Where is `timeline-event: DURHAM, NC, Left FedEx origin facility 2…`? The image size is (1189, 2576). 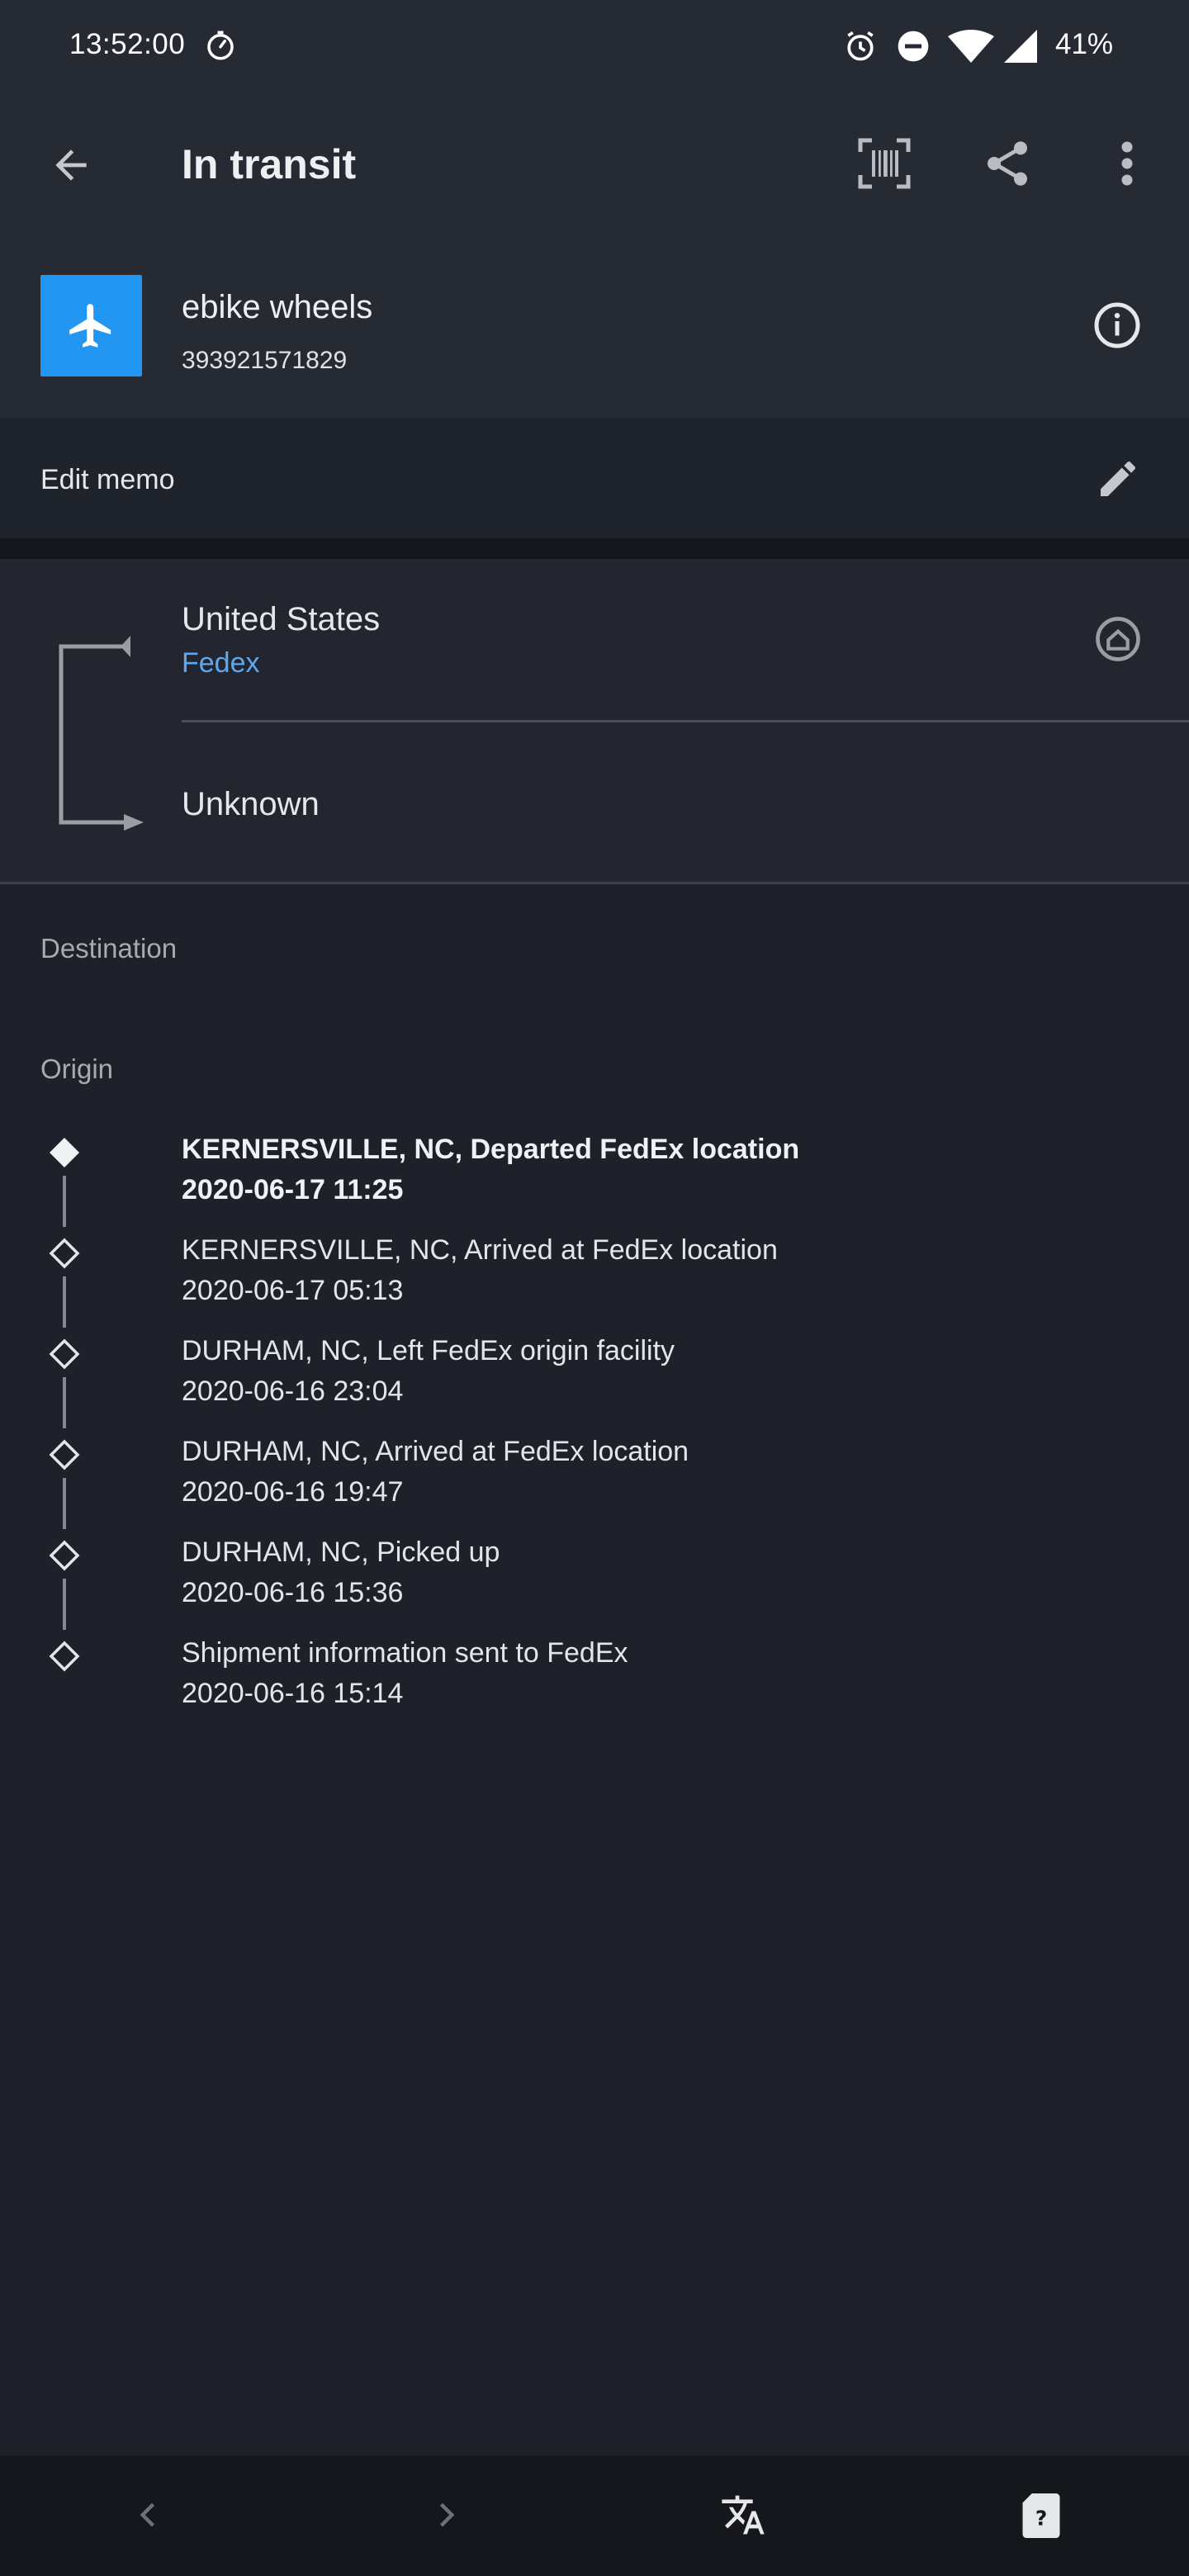 timeline-event: DURHAM, NC, Left FedEx origin facility 2… is located at coordinates (428, 1371).